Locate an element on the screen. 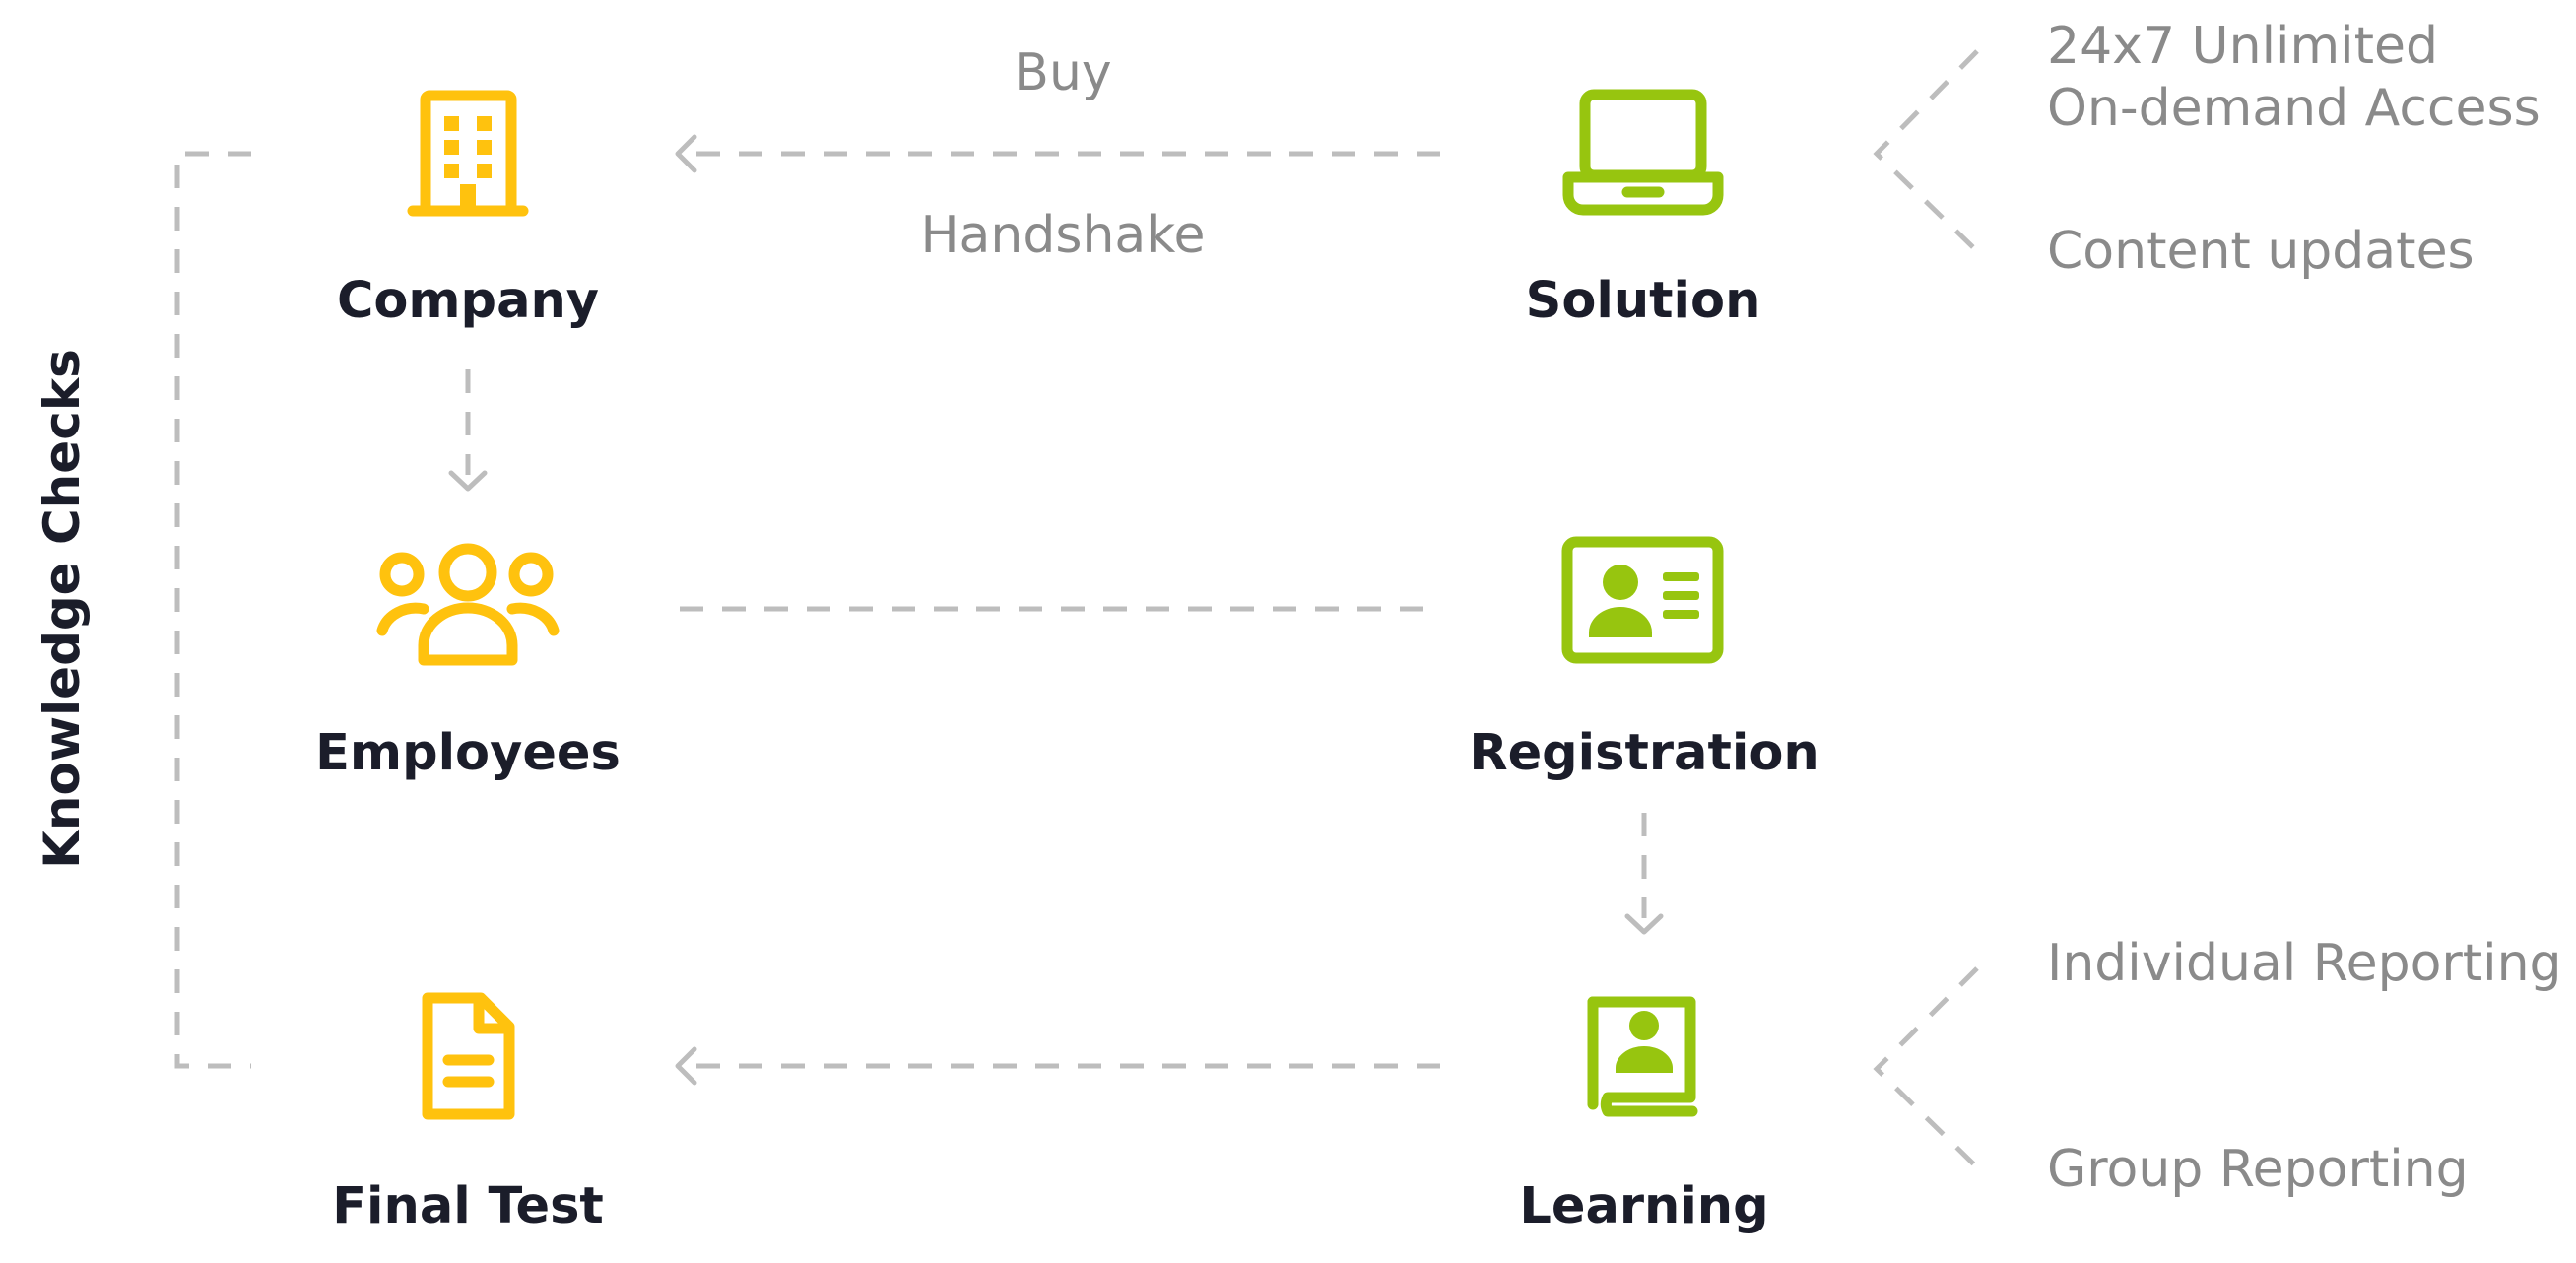  employees-label: Employees is located at coordinates (468, 753).